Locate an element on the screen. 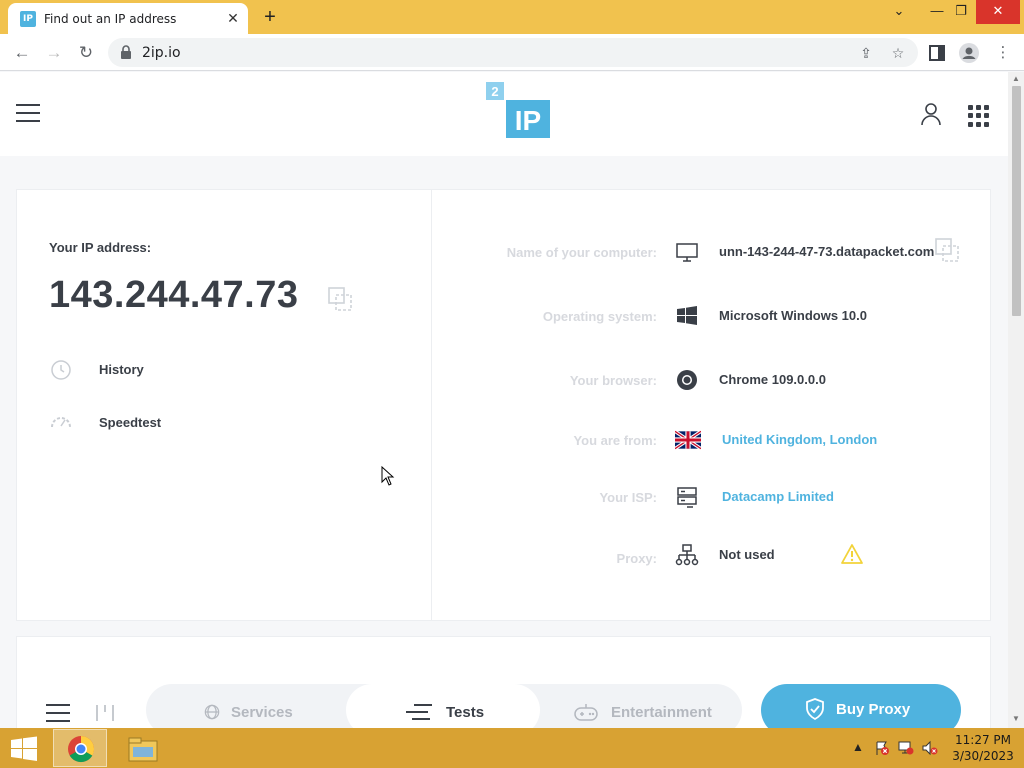 The image size is (1024, 768). tab-entertainment: Entertainment is located at coordinates (641, 706).